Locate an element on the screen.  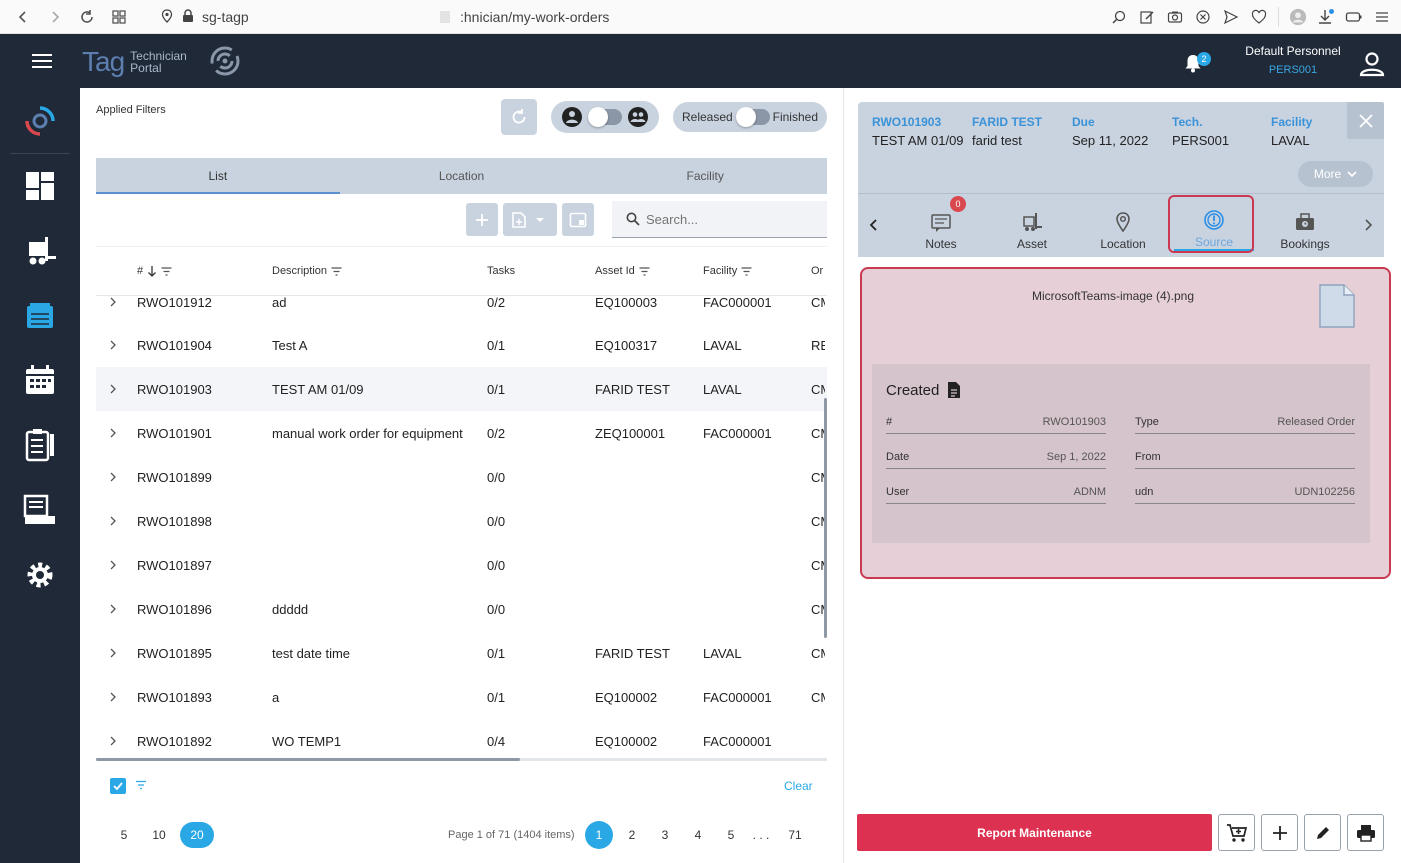
table-row: RWO101897 0/0 CM is located at coordinates (461, 565).